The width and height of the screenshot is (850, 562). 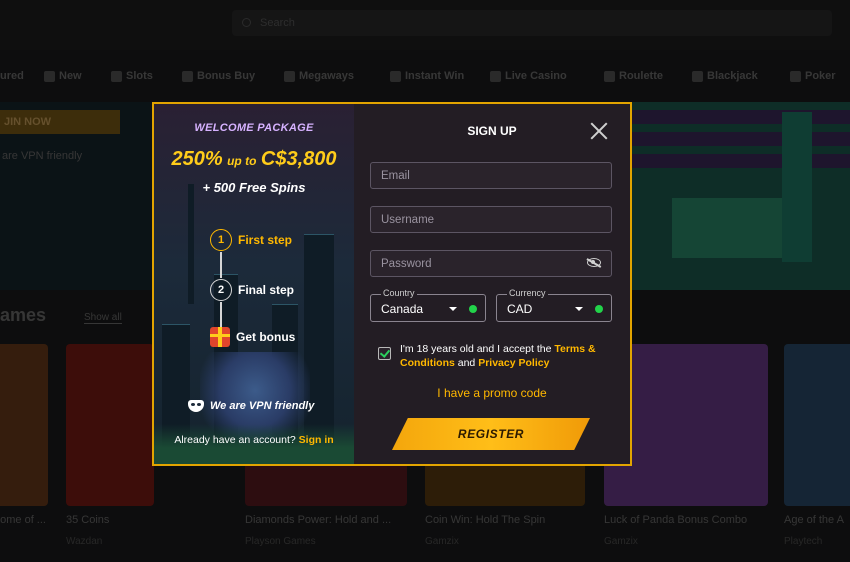 I want to click on step-label: Get bonus, so click(x=266, y=337).